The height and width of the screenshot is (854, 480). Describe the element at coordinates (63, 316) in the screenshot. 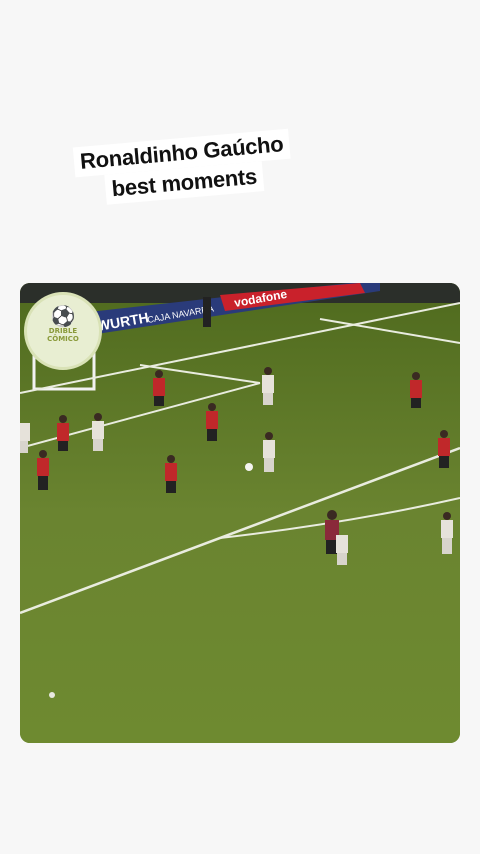

I see `player-trophy-icon: ⚽` at that location.